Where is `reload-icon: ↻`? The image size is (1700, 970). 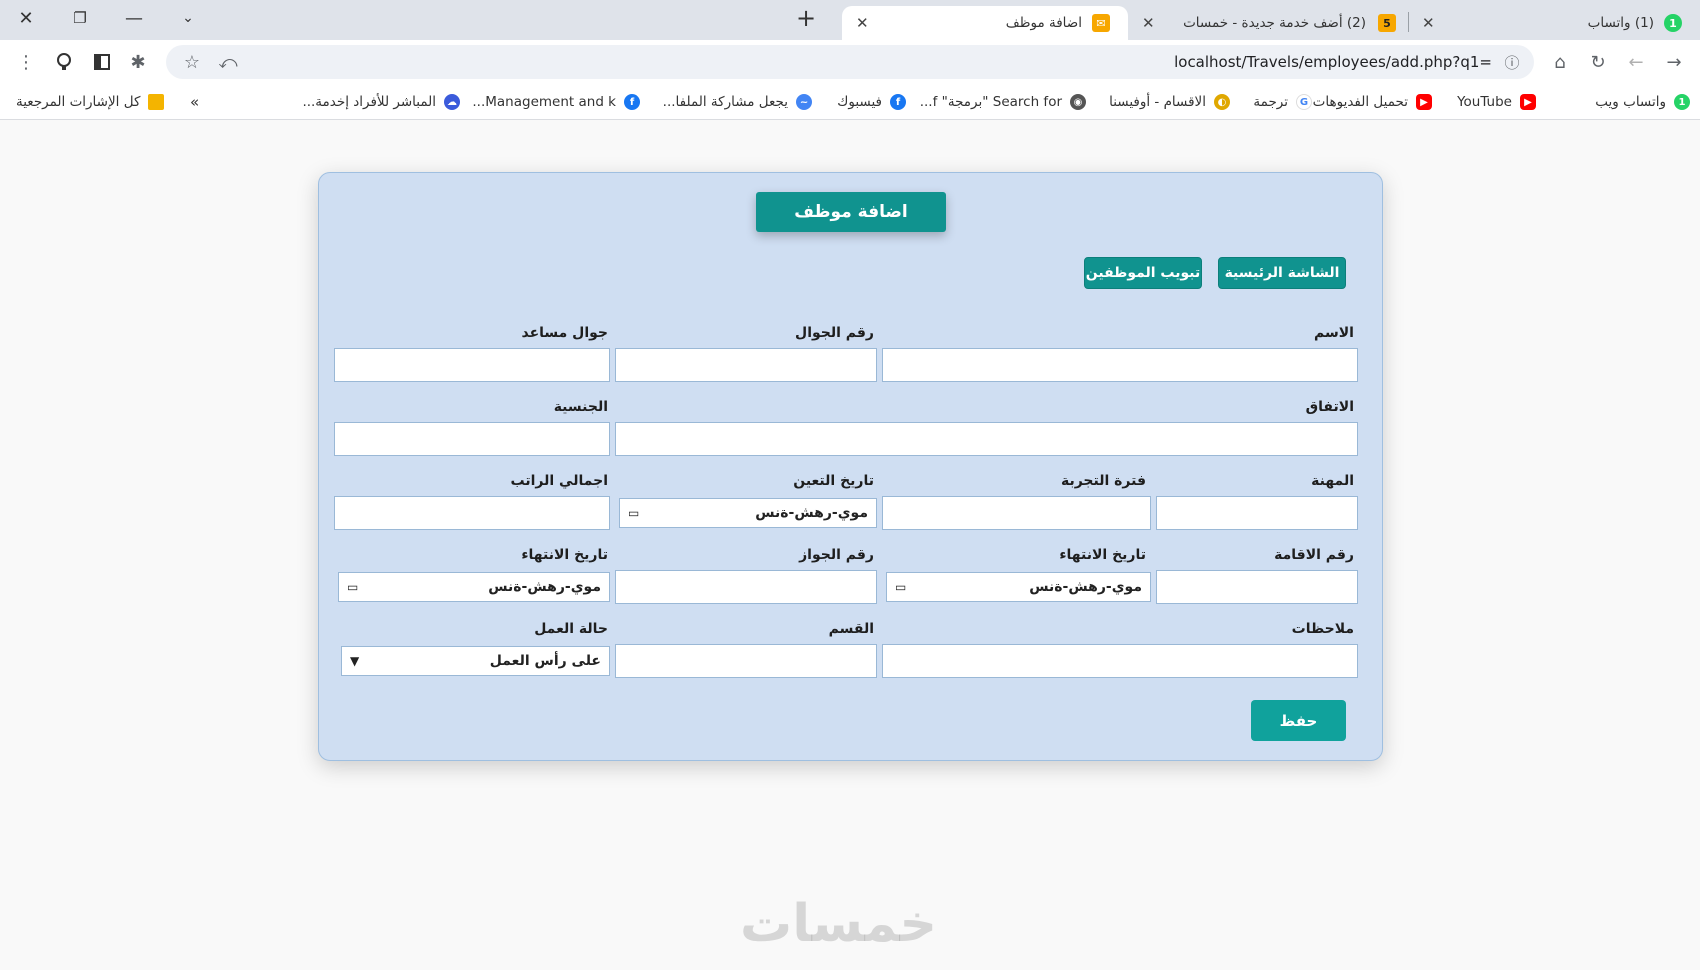
reload-icon: ↻ is located at coordinates (1598, 62).